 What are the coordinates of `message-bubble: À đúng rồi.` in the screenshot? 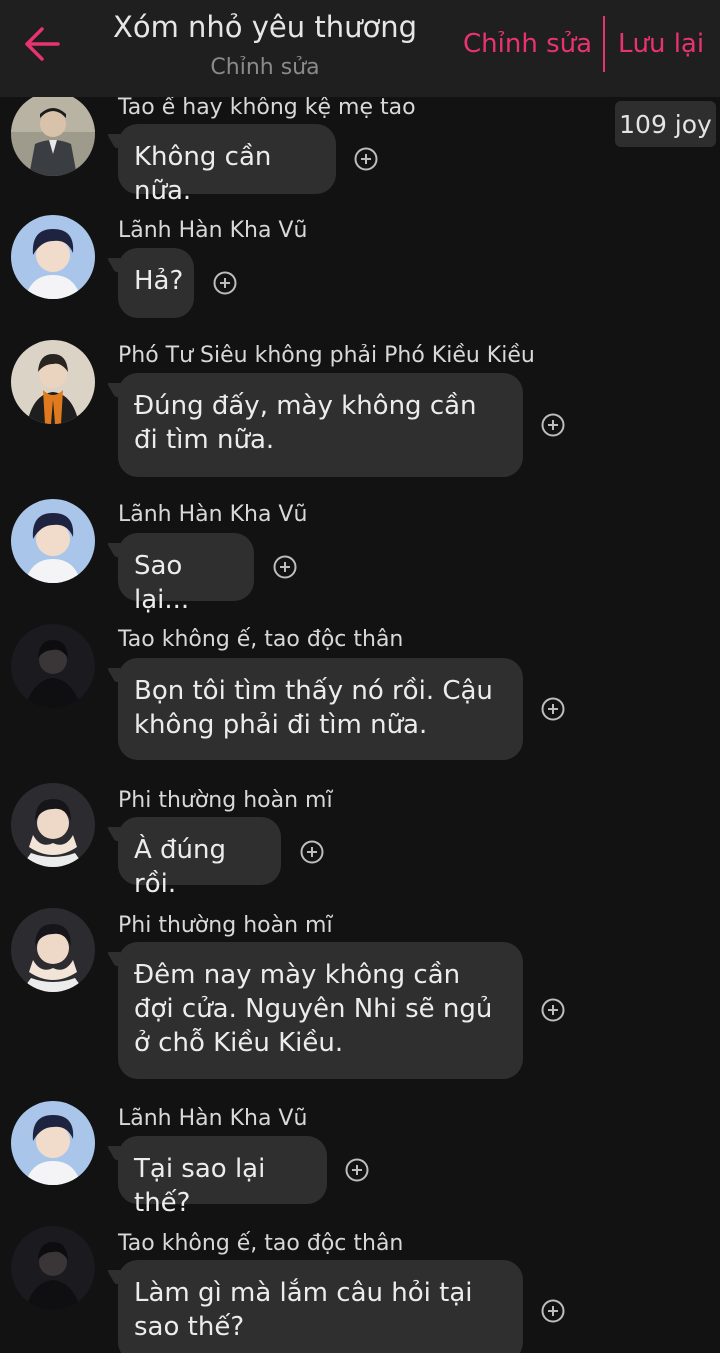 It's located at (199, 858).